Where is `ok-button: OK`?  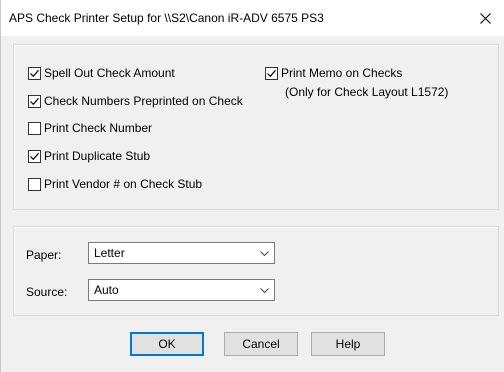
ok-button: OK is located at coordinates (167, 344).